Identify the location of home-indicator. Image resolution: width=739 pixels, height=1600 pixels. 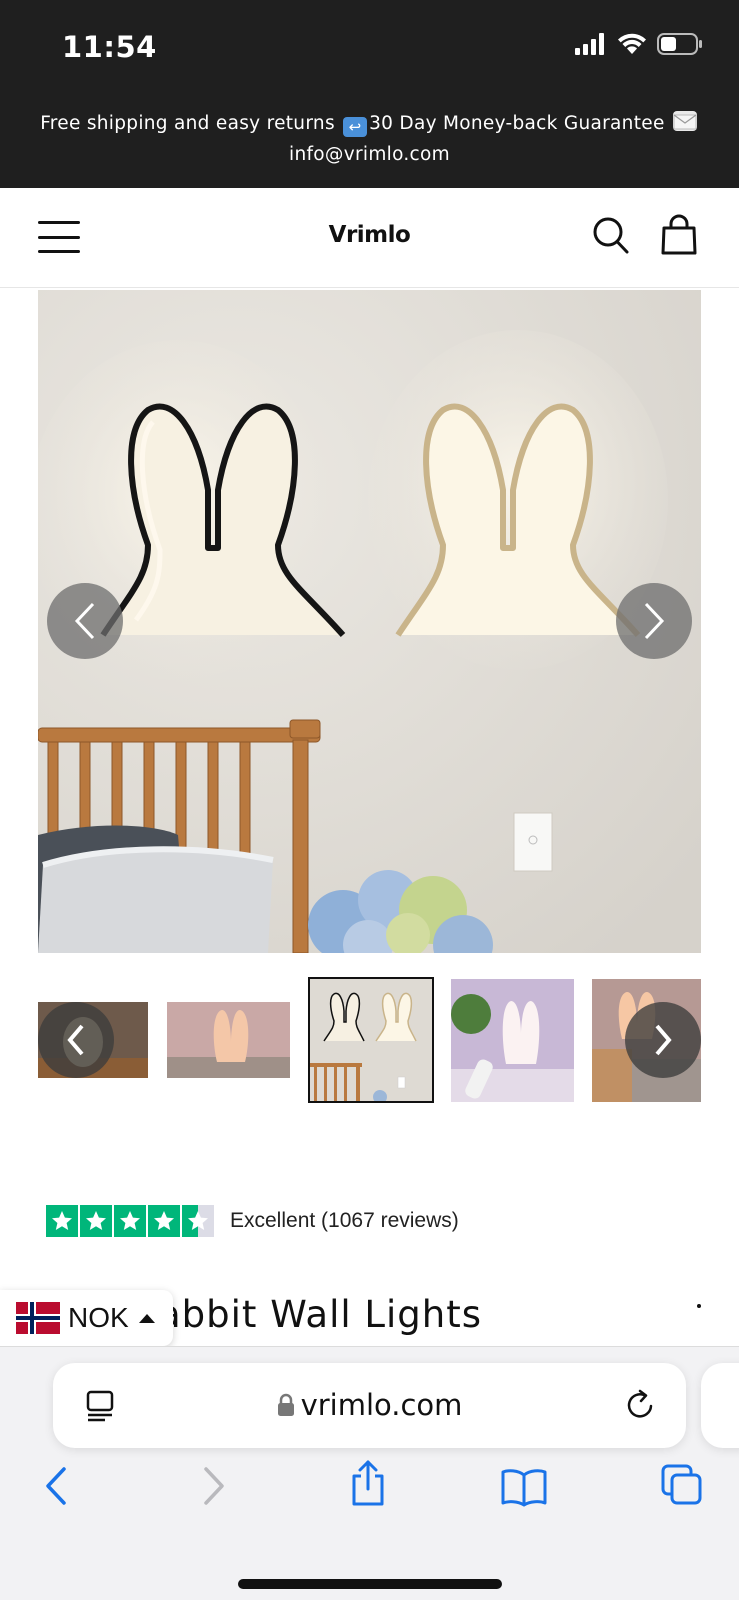
(370, 1584).